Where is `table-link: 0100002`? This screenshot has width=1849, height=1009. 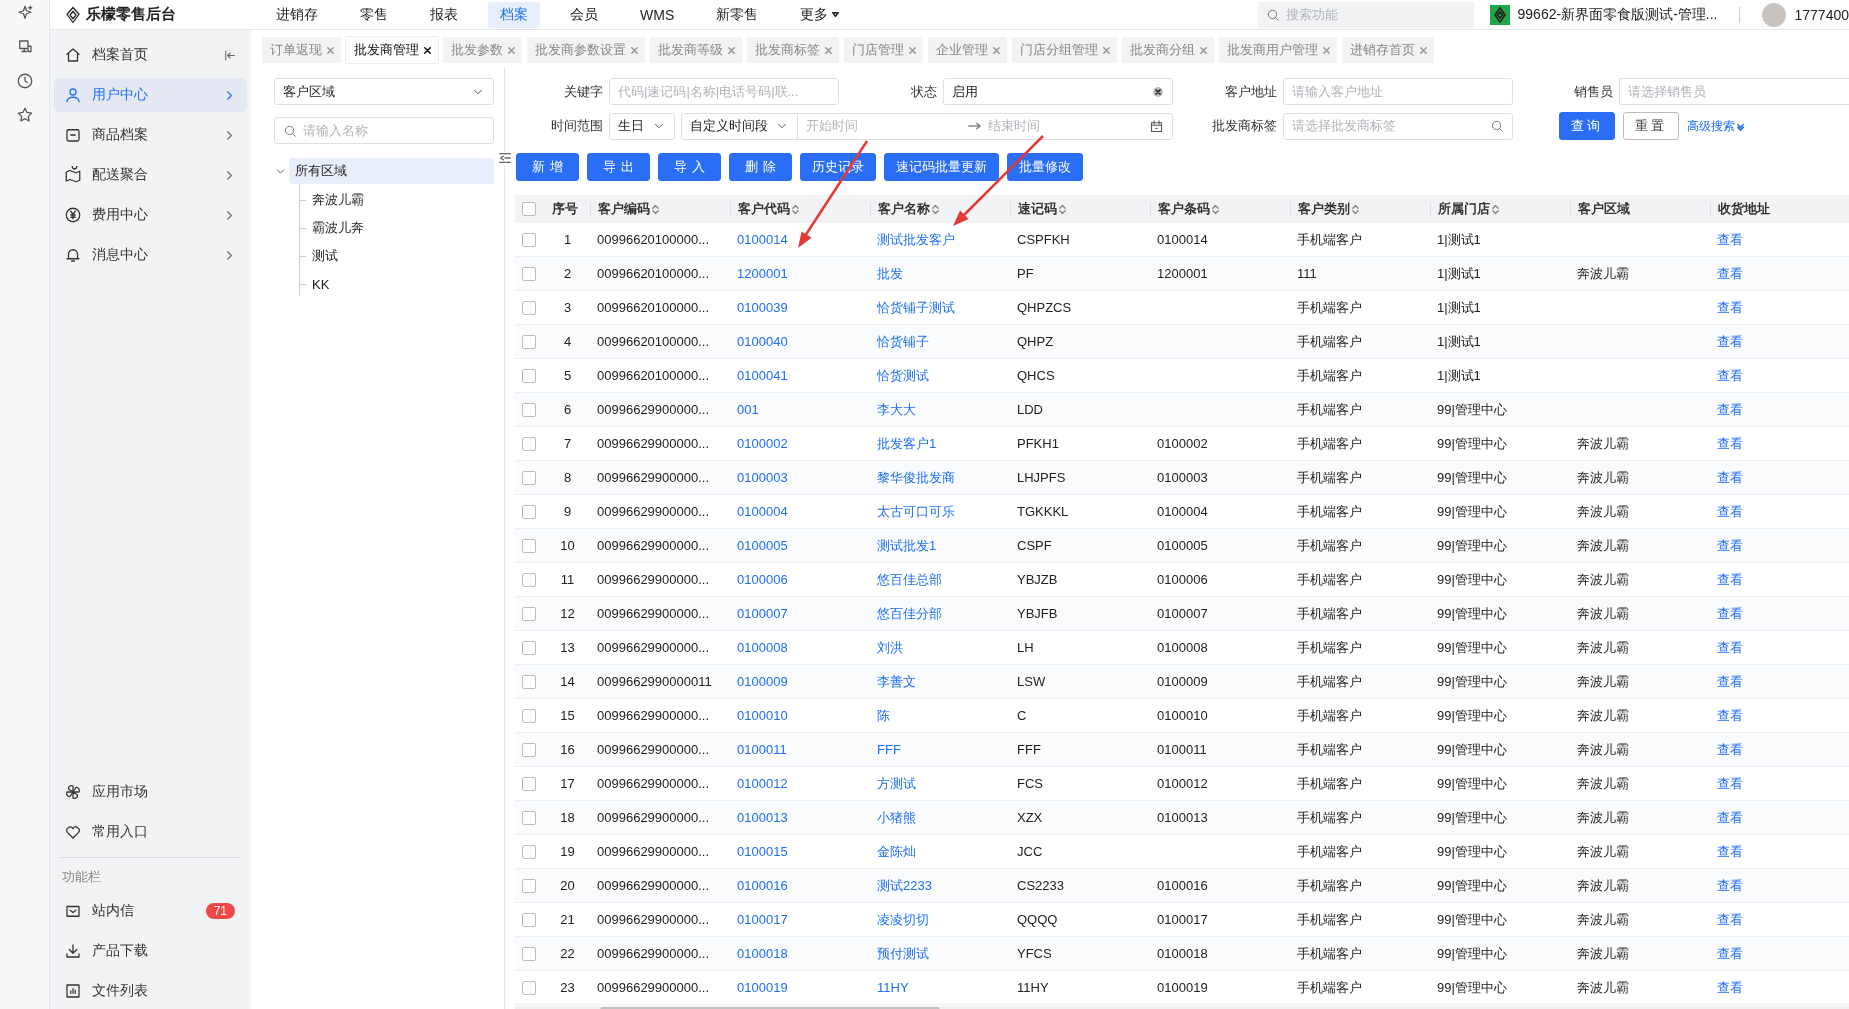
table-link: 0100002 is located at coordinates (762, 443).